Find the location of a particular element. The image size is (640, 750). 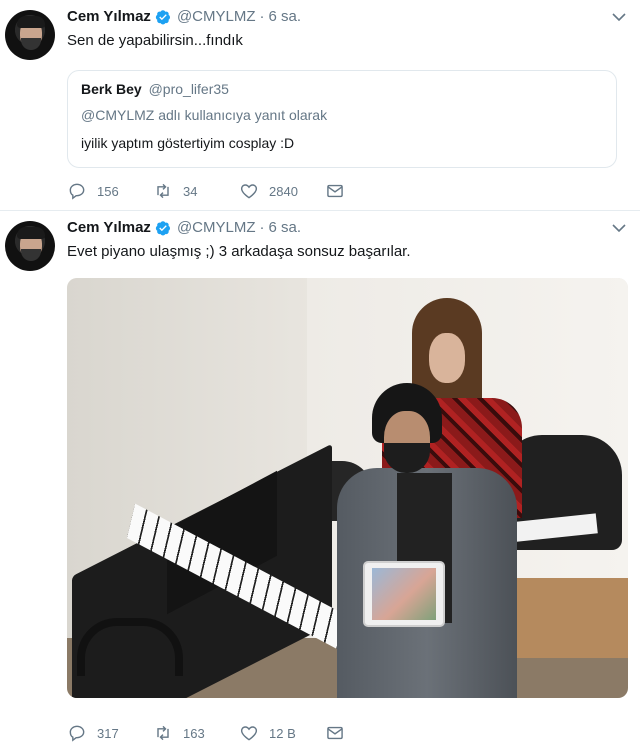

quoted-text: iyilik yaptım göstertiyim cosplay :D is located at coordinates (188, 143).